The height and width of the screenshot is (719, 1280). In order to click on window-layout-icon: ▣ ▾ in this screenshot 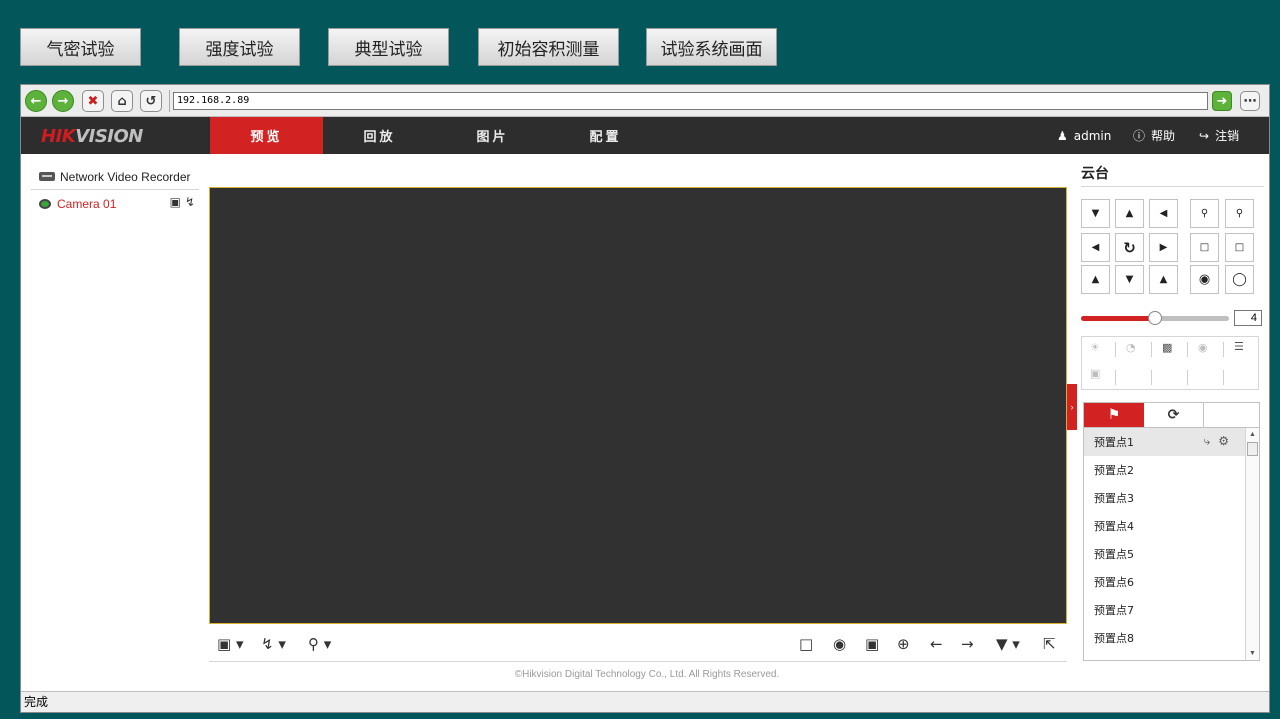, I will do `click(230, 644)`.